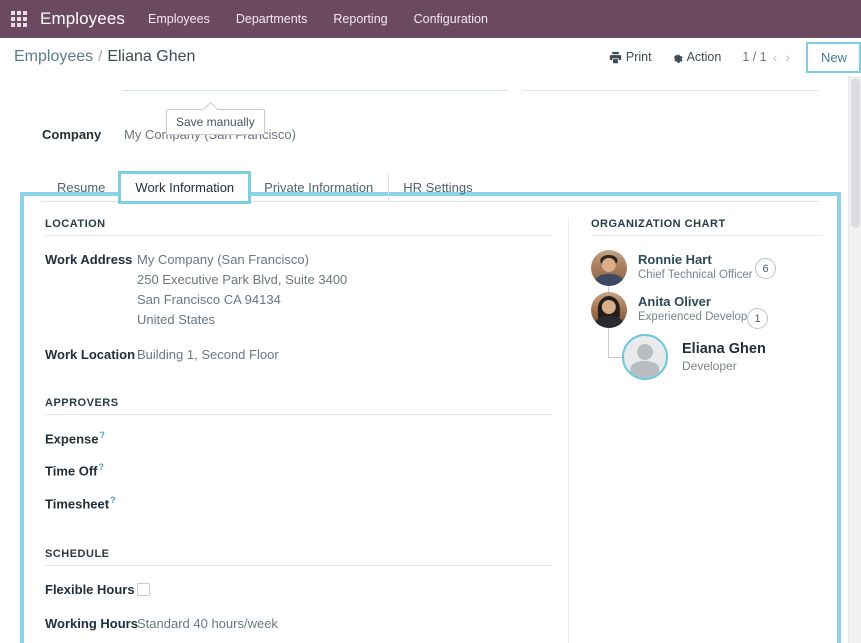 The height and width of the screenshot is (643, 861). I want to click on breadcrumb-current-record: Eliana Ghen, so click(151, 56).